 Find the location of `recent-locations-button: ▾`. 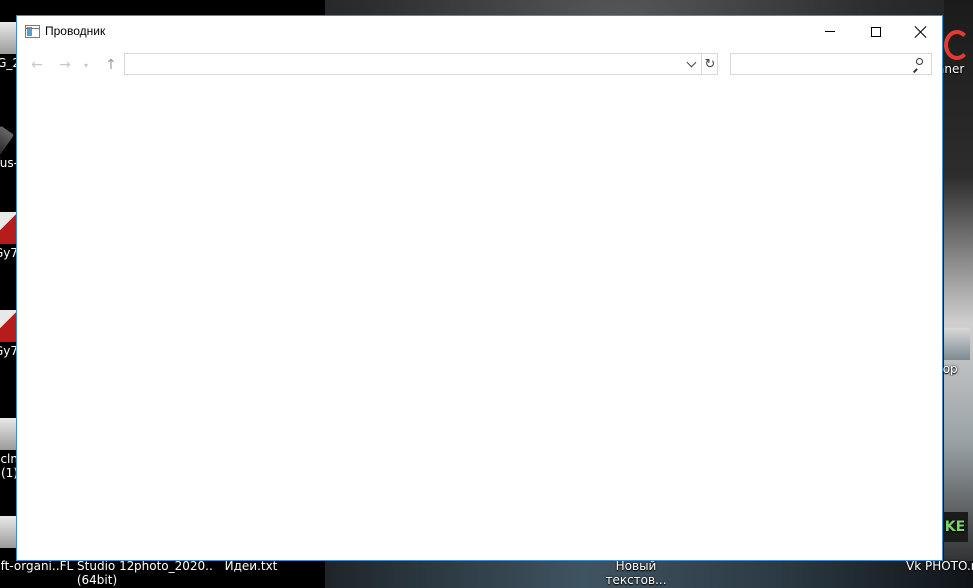

recent-locations-button: ▾ is located at coordinates (86, 65).